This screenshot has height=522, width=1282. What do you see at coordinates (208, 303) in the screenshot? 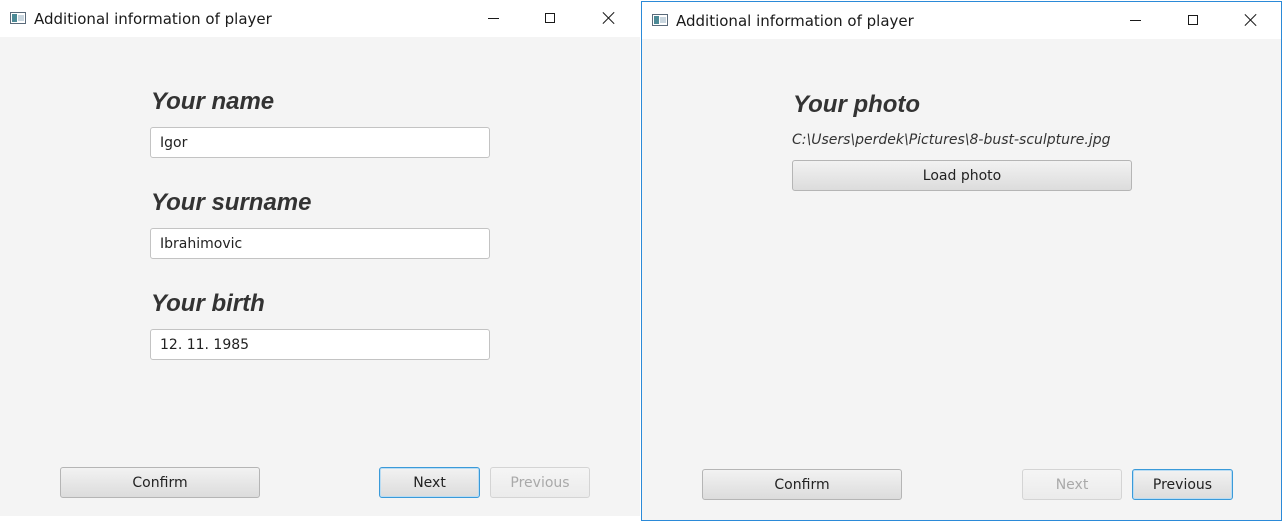
I see `birth-heading: Your birth` at bounding box center [208, 303].